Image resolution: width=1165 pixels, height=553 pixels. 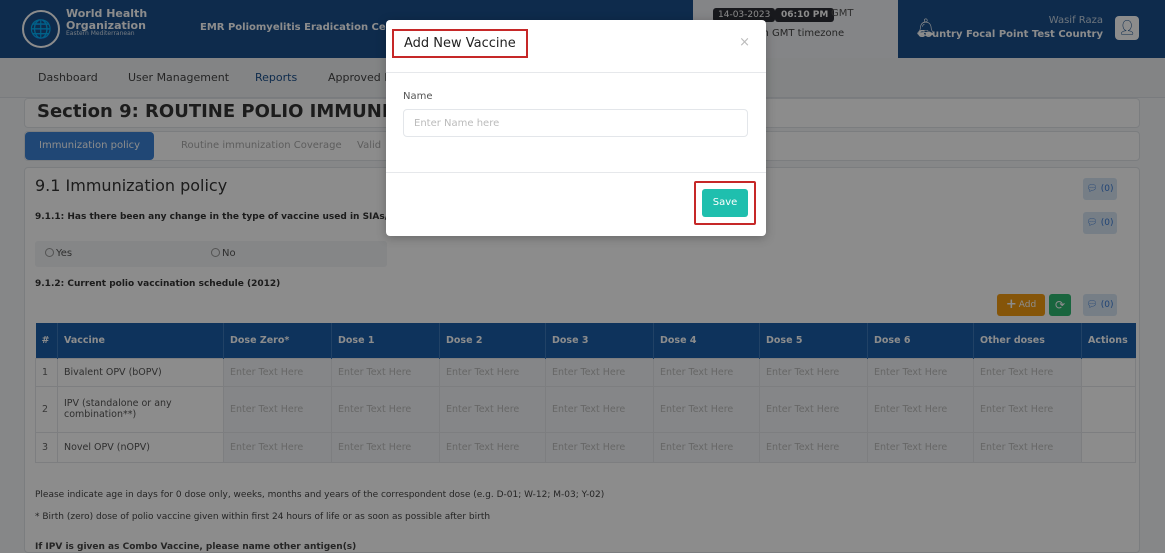 I want to click on save-button: Save, so click(x=725, y=203).